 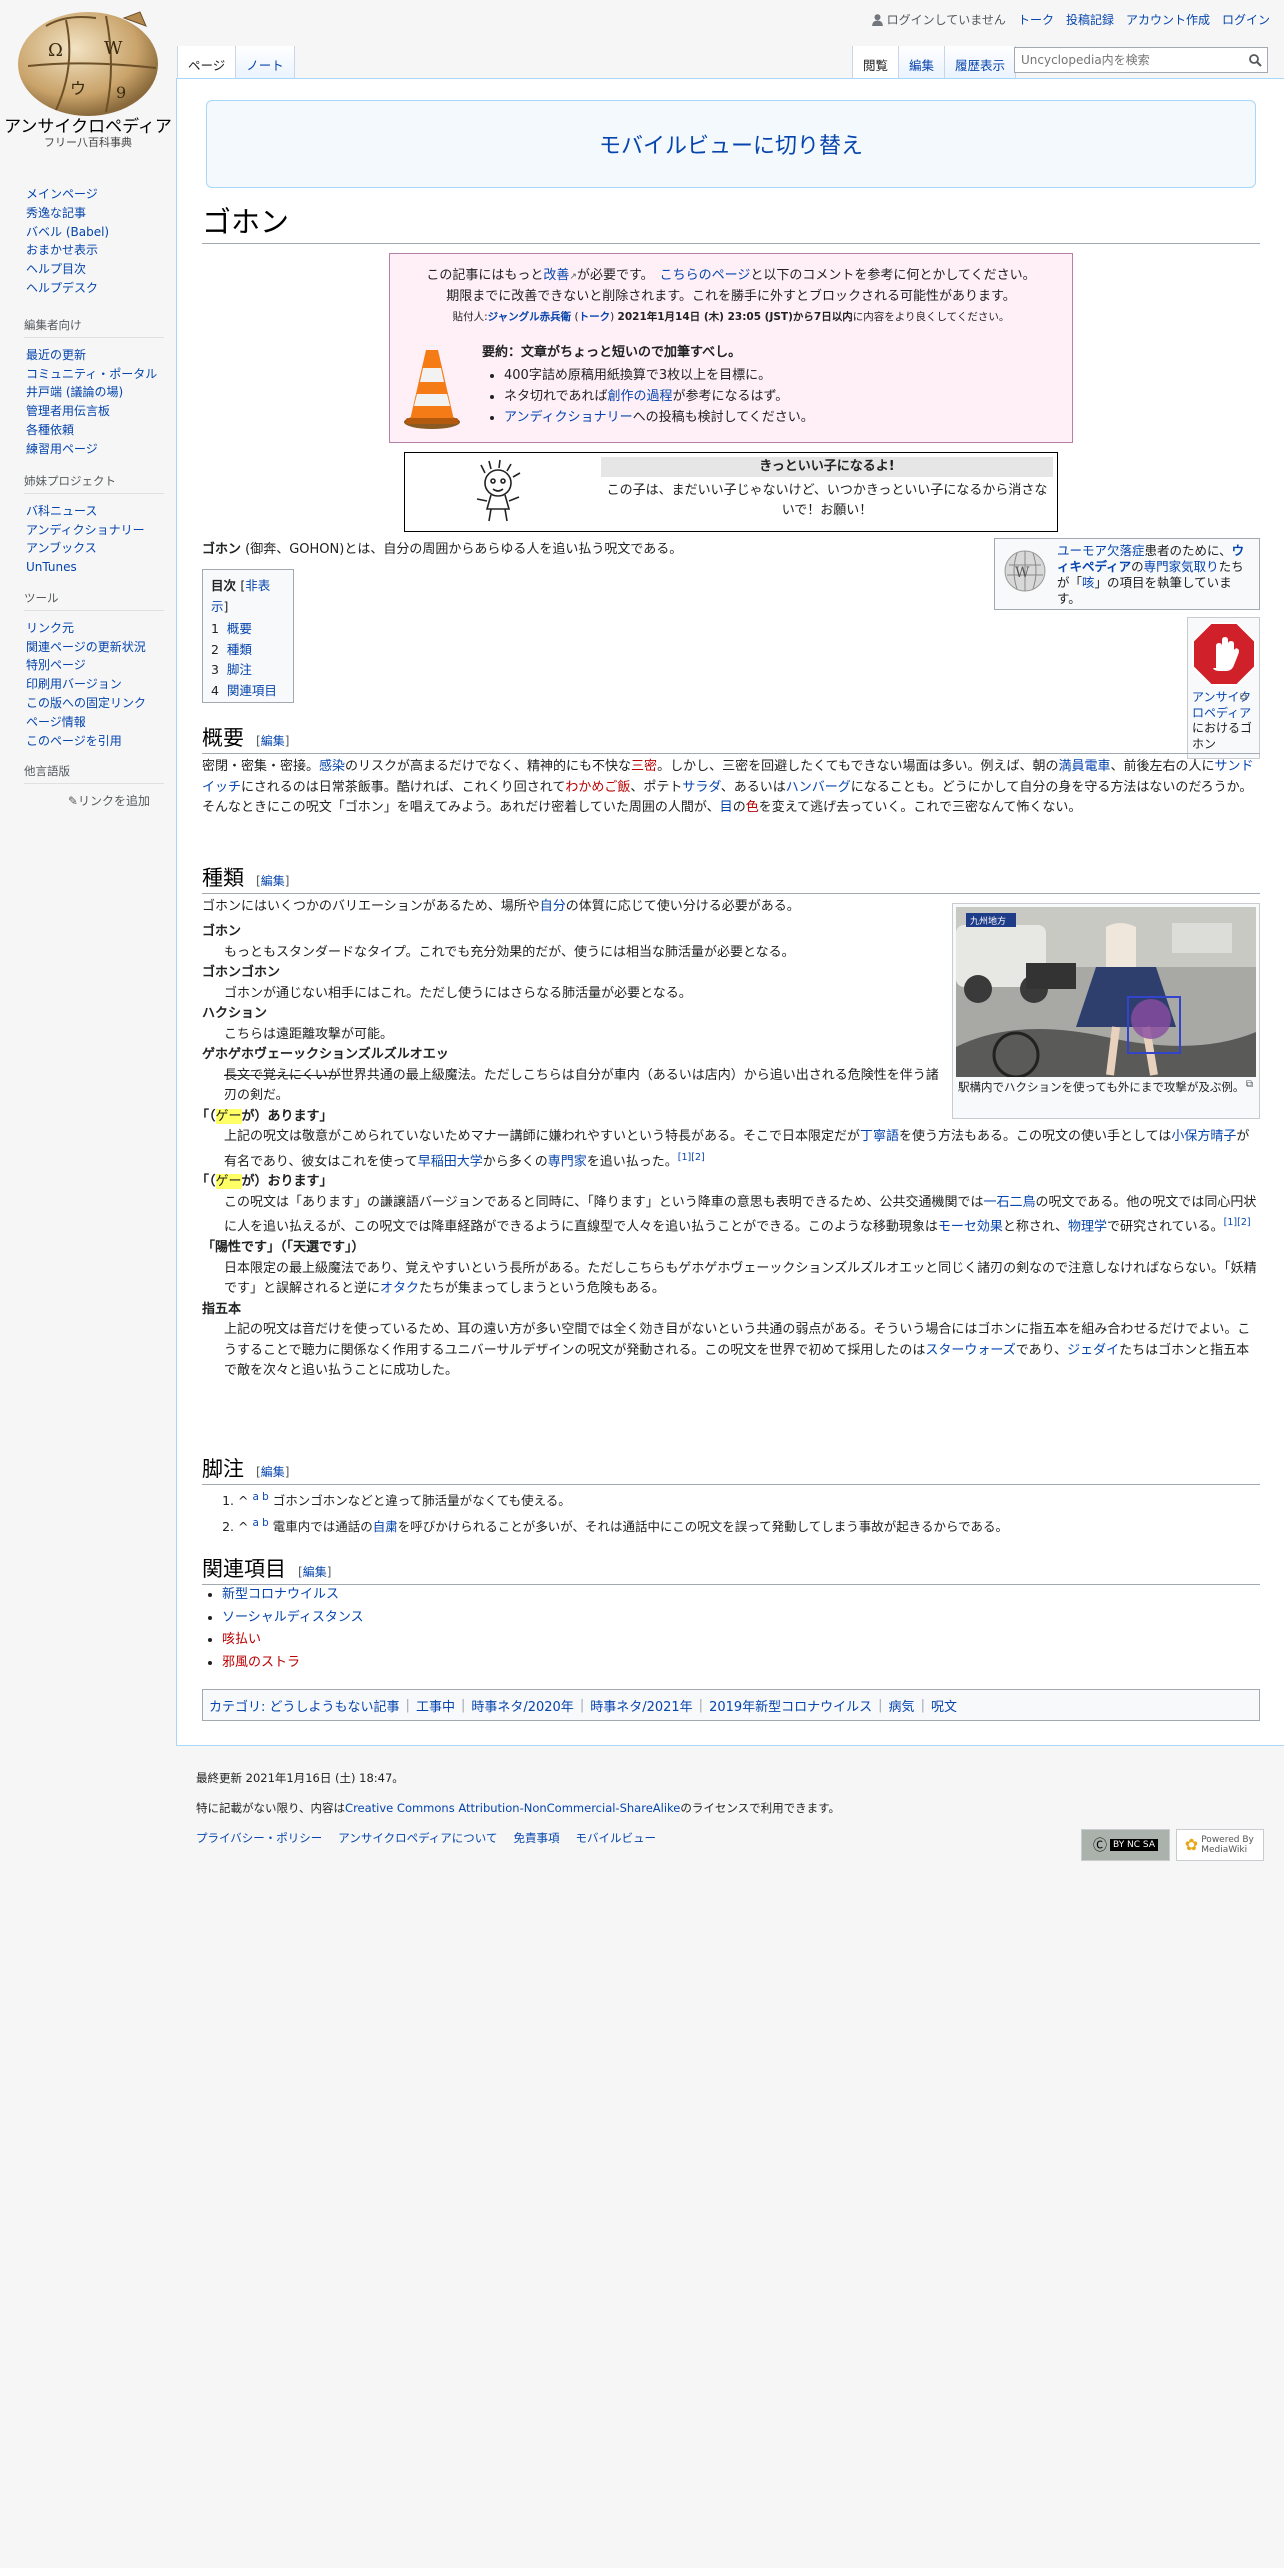 I want to click on tagger-talk-link: トーク, so click(x=595, y=317).